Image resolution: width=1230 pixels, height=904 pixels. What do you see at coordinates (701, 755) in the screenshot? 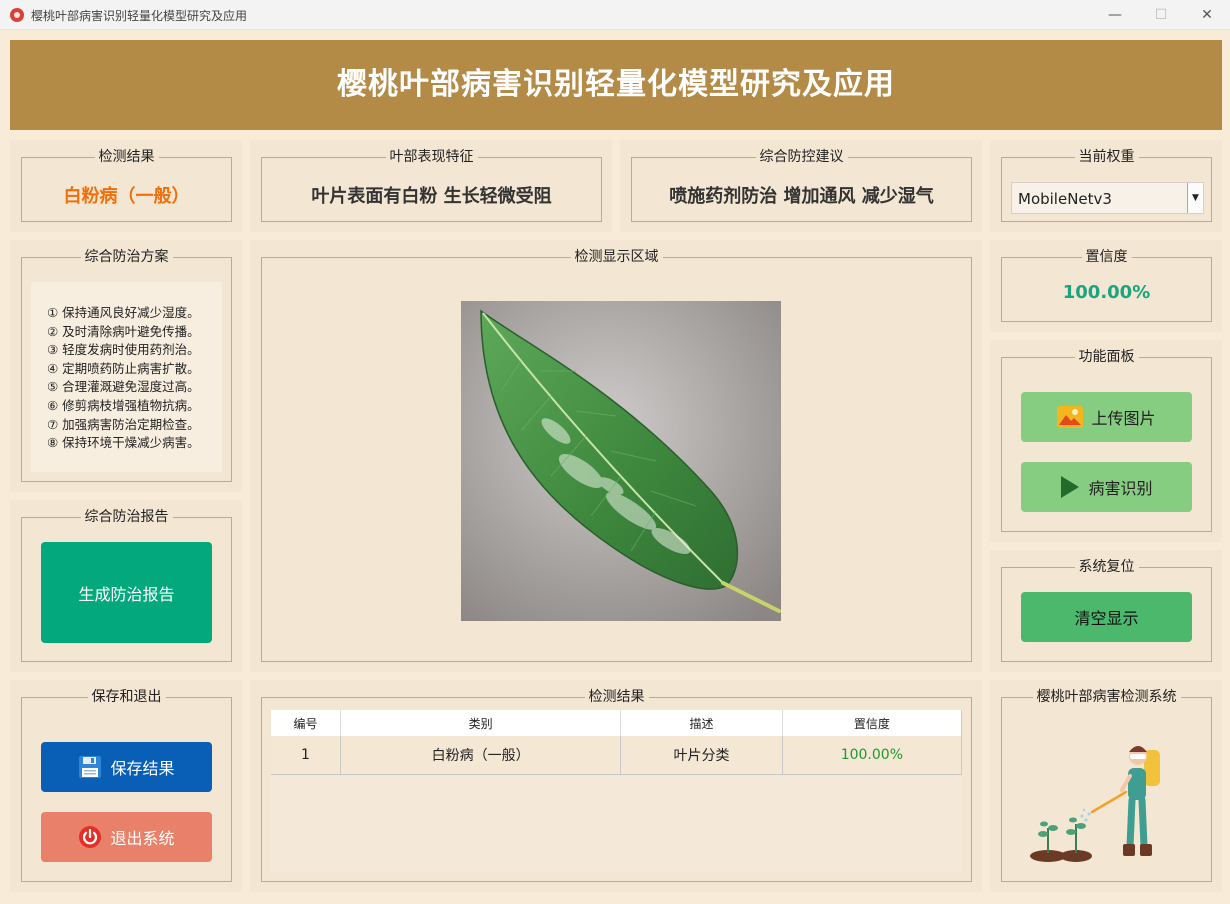
I see `cell-description: 叶片分类` at bounding box center [701, 755].